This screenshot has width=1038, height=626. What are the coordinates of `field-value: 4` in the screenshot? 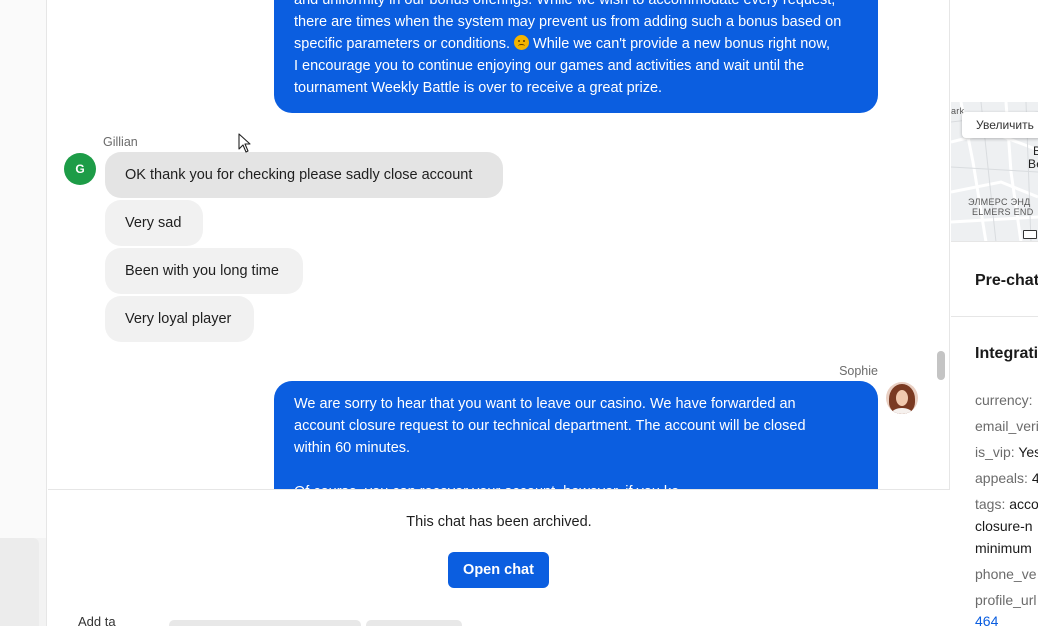 It's located at (1034, 478).